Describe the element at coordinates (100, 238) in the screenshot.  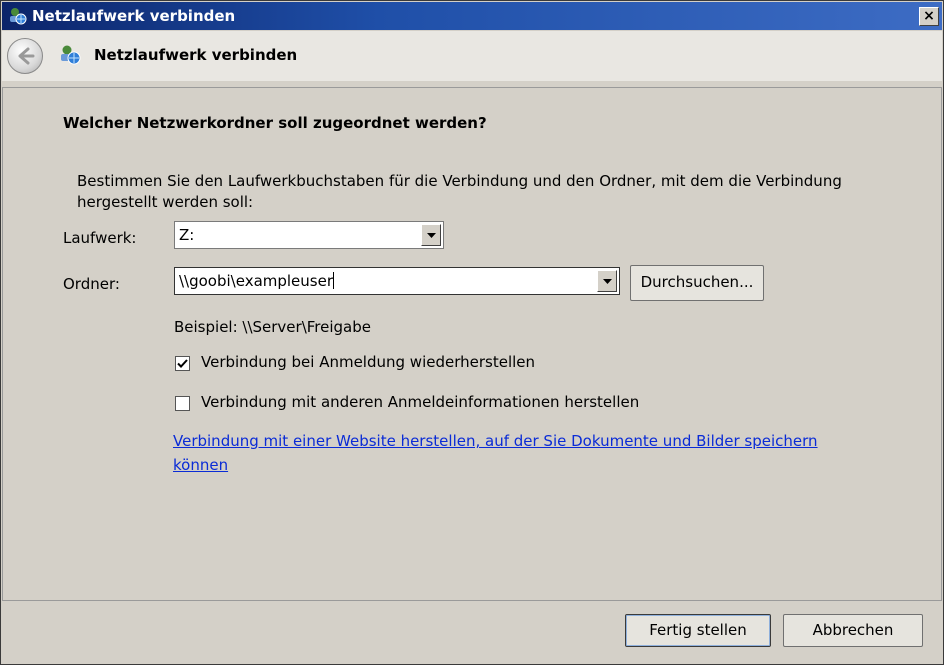
I see `drive-label: Laufwerk:` at that location.